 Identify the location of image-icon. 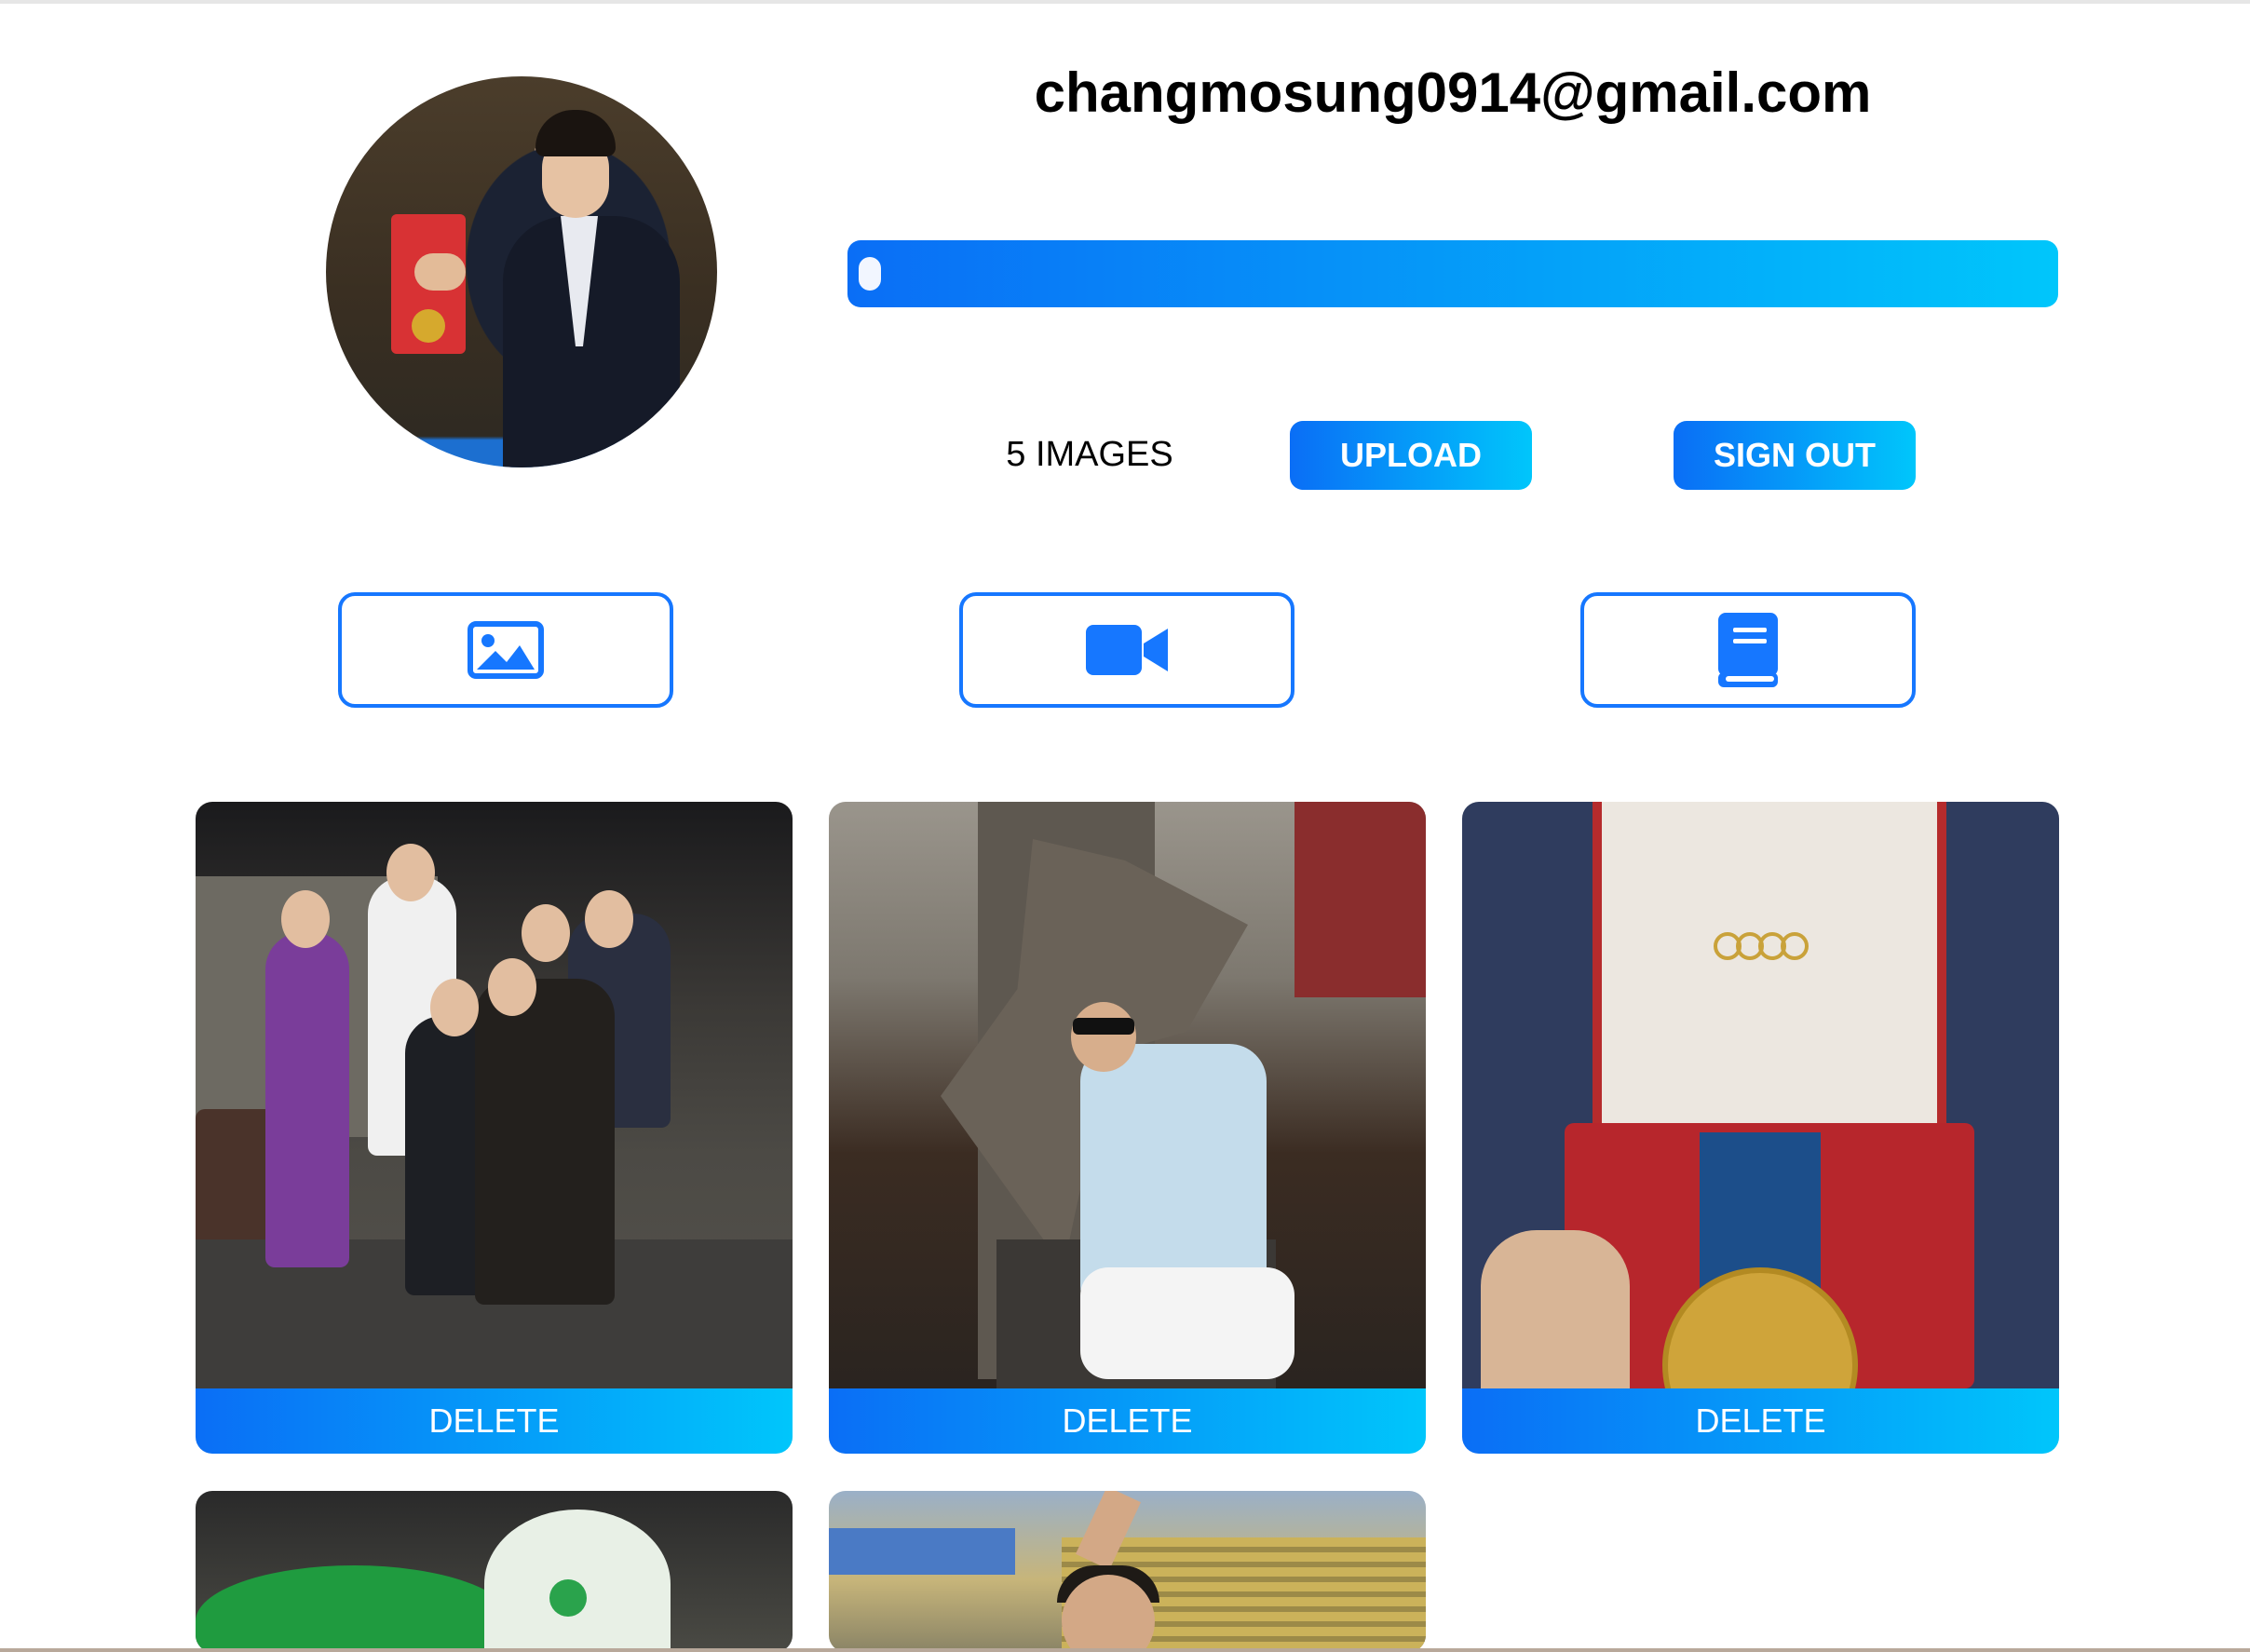
(506, 650).